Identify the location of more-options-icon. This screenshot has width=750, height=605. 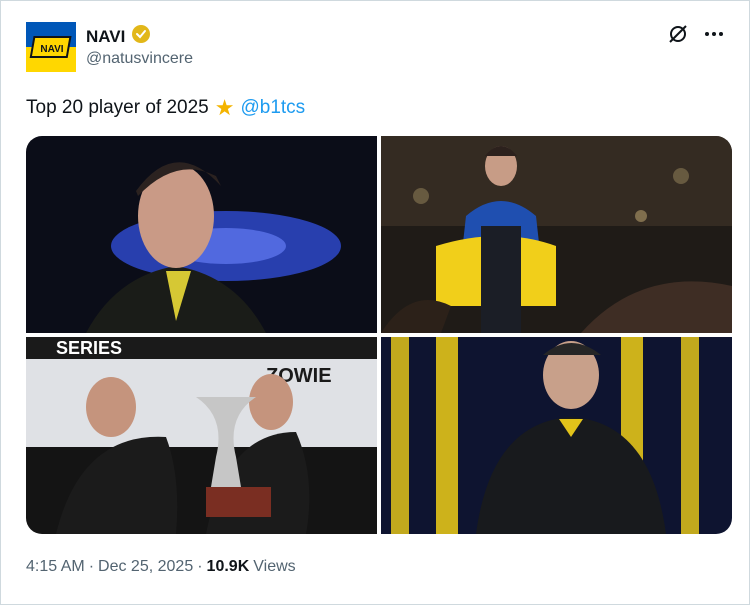
(714, 34).